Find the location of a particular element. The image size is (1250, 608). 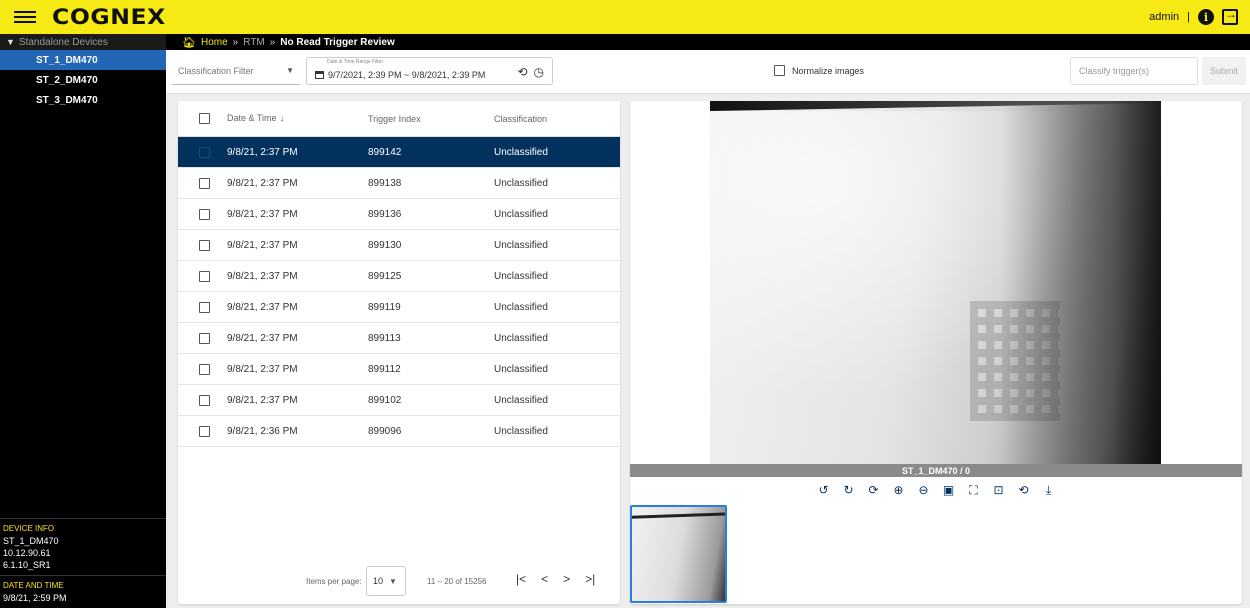

next-page-icon: > is located at coordinates (566, 579).